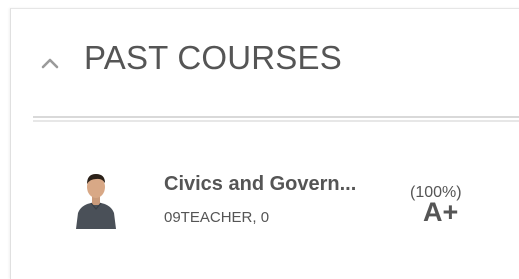 This screenshot has height=279, width=519. I want to click on teacher-avatar, so click(96, 201).